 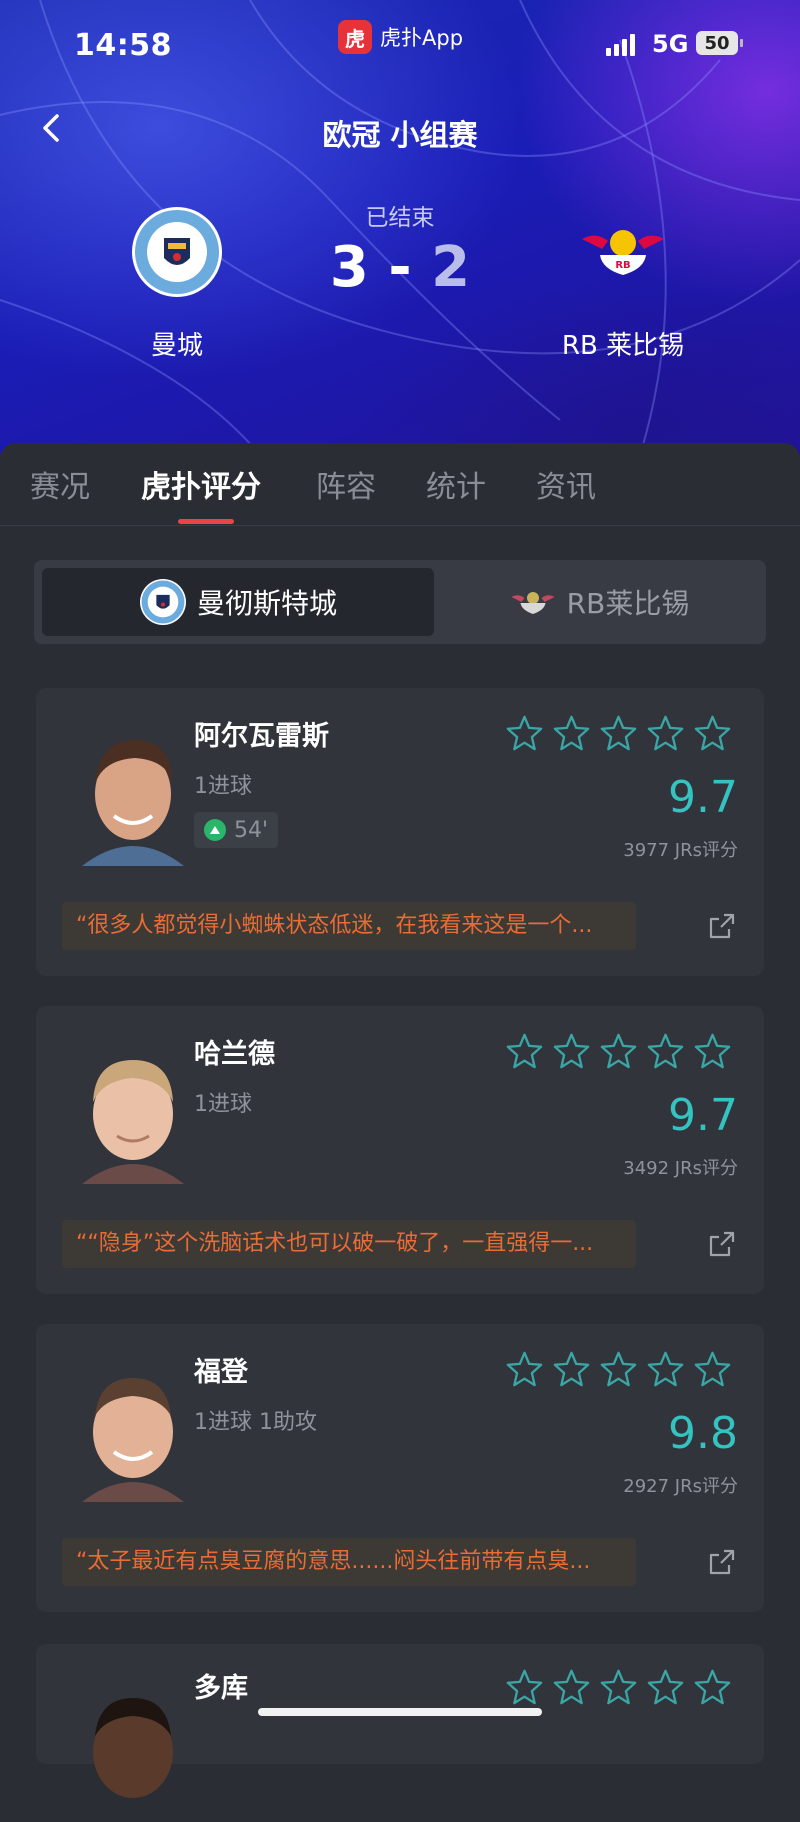 What do you see at coordinates (628, 603) in the screenshot?
I see `team-switch-away-label: RB莱比锡` at bounding box center [628, 603].